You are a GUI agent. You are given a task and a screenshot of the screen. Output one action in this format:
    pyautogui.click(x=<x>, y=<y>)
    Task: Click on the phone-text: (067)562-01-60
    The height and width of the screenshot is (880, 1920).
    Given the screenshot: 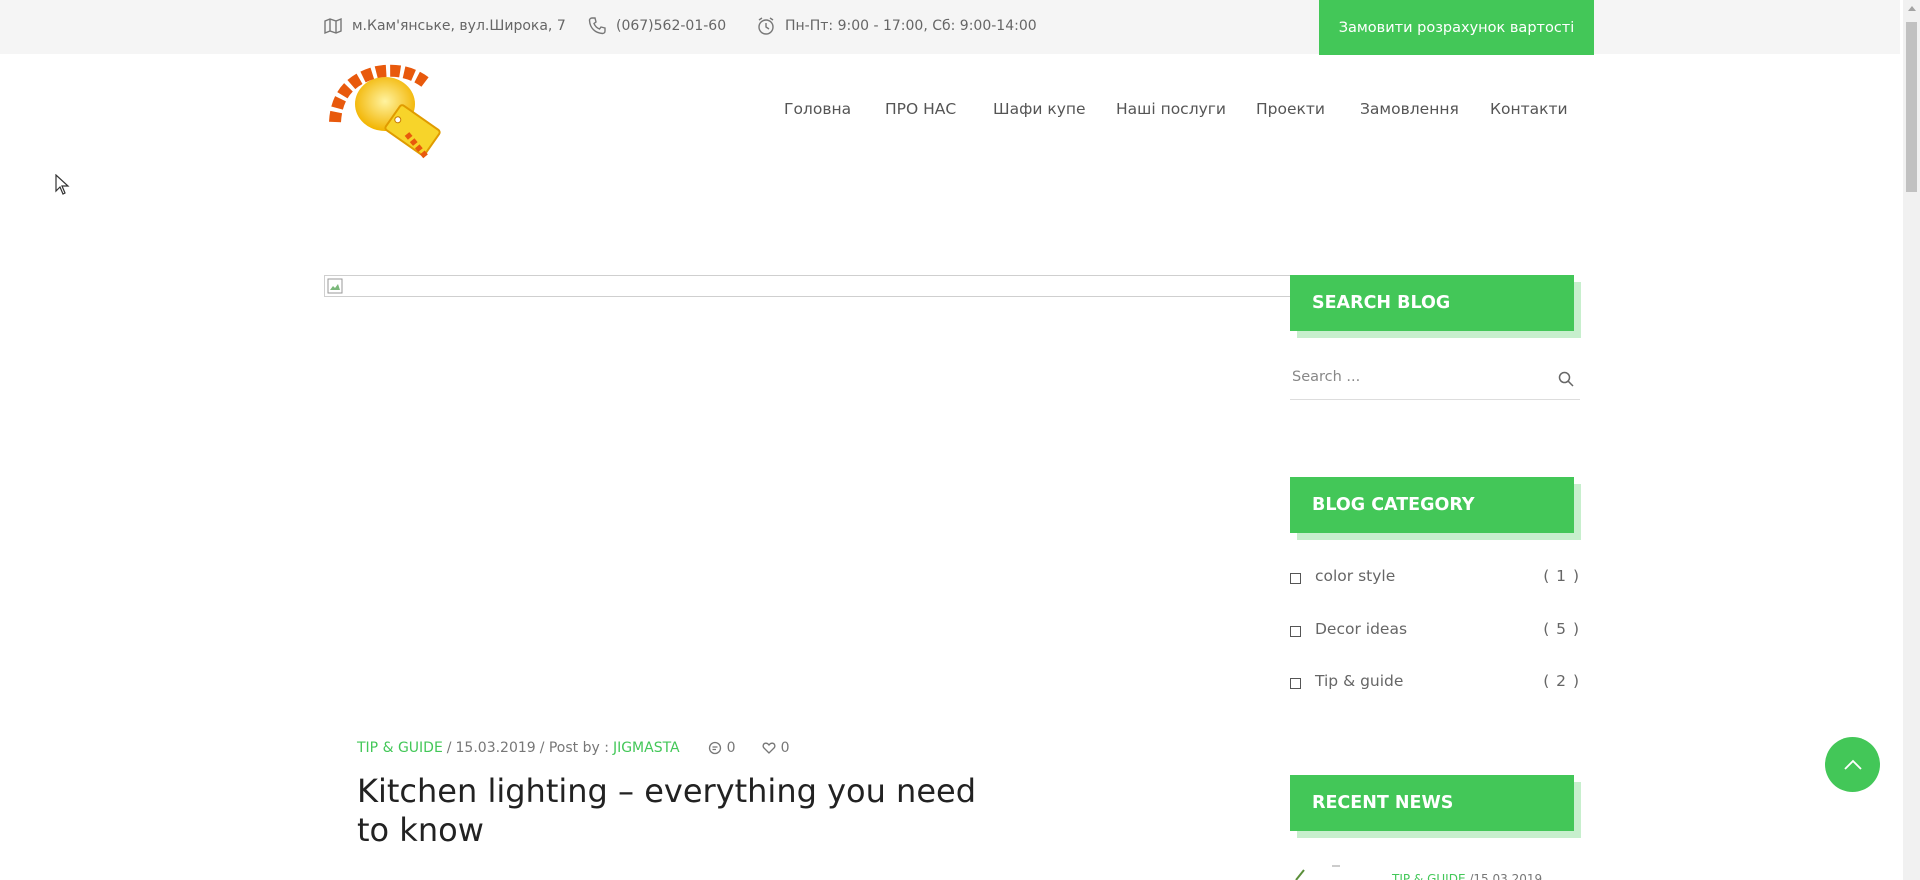 What is the action you would take?
    pyautogui.click(x=671, y=26)
    